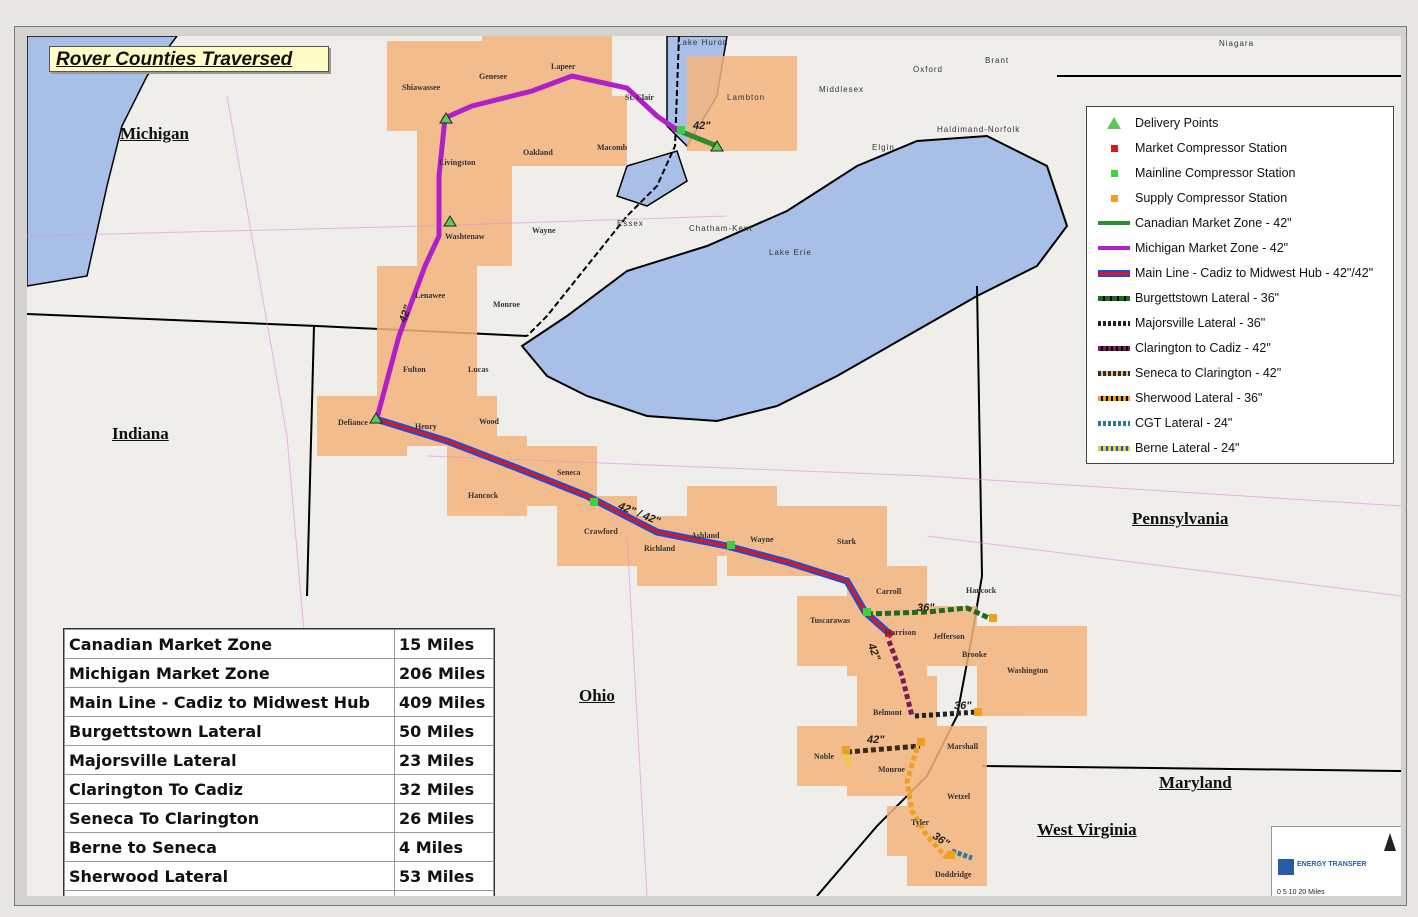 The height and width of the screenshot is (917, 1418). I want to click on state-label-pennsylvania: Pennsylvania, so click(1180, 518).